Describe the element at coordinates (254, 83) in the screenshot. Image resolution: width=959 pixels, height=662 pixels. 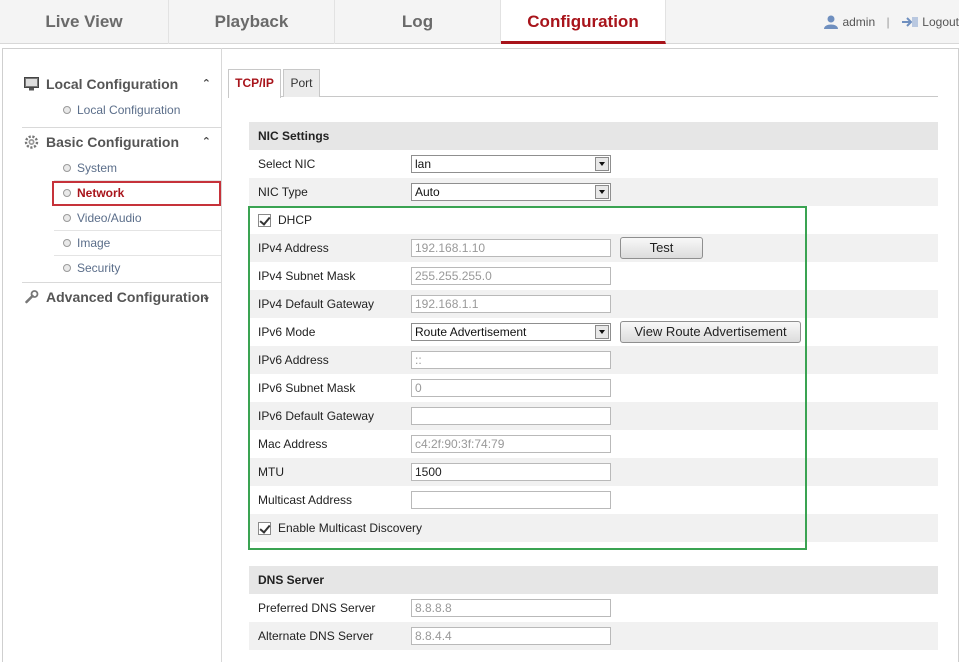
I see `tab-tcp-ip: TCP/IP` at that location.